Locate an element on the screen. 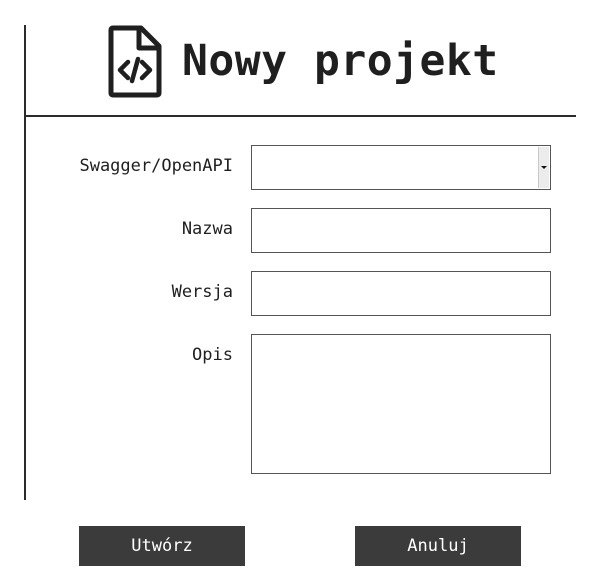  header-divider is located at coordinates (301, 116).